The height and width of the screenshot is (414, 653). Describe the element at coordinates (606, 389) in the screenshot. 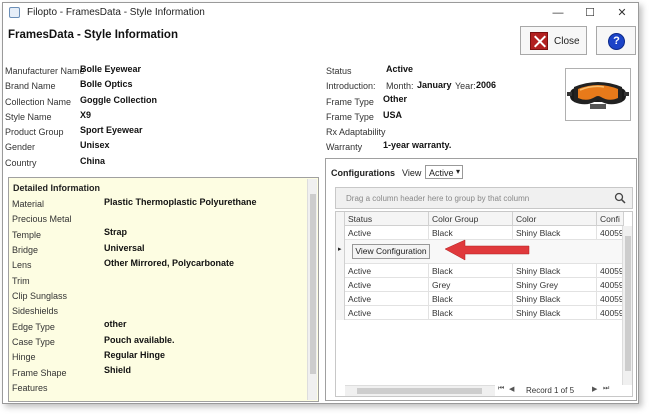

I see `last-page-icon: ⏭` at that location.